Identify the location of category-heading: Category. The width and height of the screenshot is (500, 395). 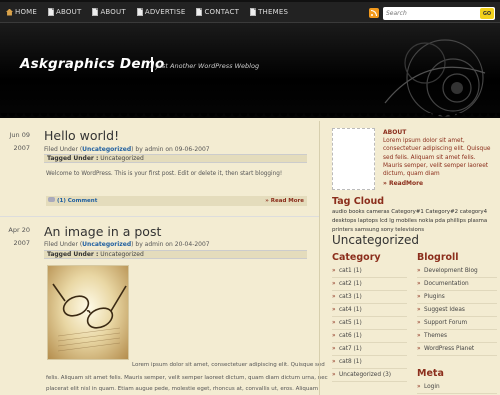
(356, 257).